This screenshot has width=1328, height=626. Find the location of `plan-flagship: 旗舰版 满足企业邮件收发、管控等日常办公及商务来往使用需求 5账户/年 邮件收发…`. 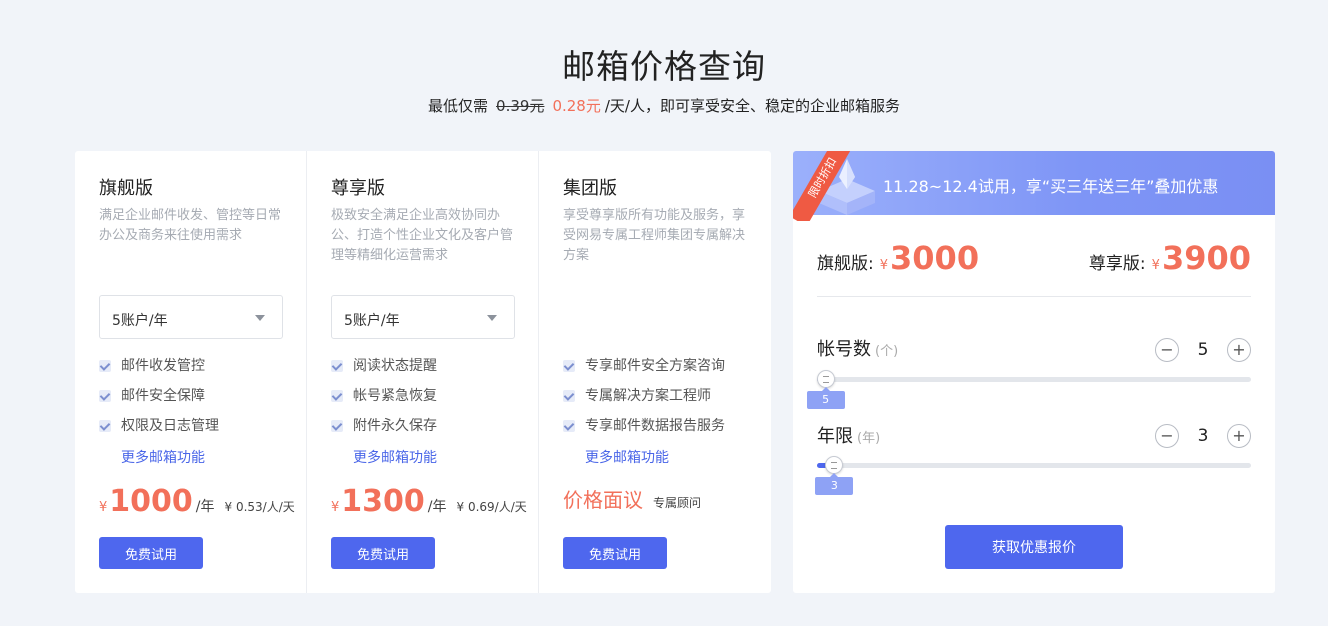

plan-flagship: 旗舰版 满足企业邮件收发、管控等日常办公及商务来往使用需求 5账户/年 邮件收发… is located at coordinates (191, 372).